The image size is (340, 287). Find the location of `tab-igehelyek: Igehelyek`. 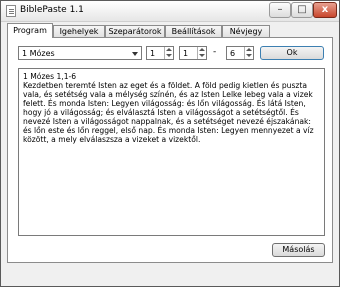

tab-igehelyek: Igehelyek is located at coordinates (79, 31).